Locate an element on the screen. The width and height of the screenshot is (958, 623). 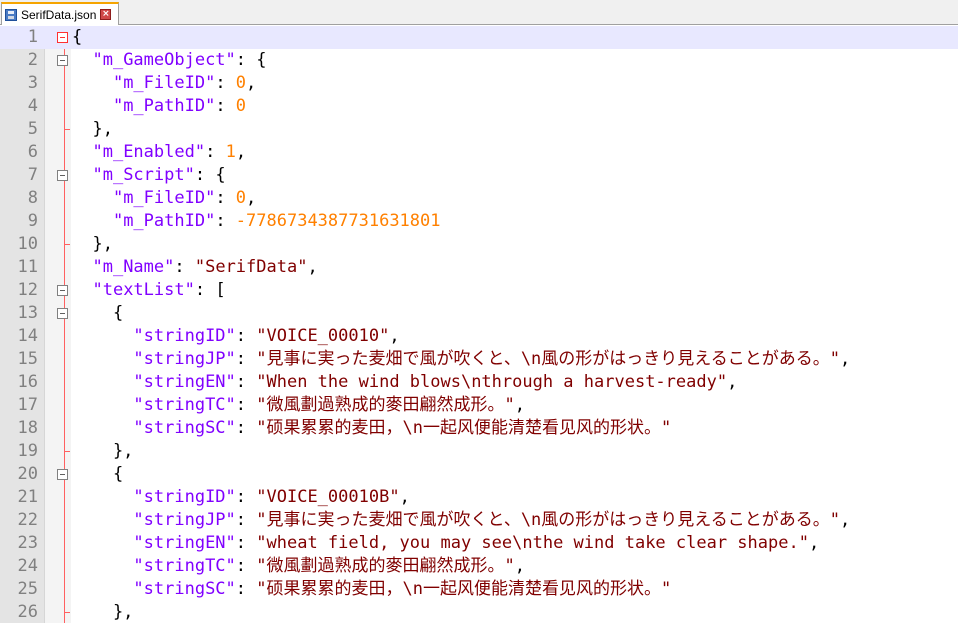
code-text: "m_GameObject": { is located at coordinates (169, 60).